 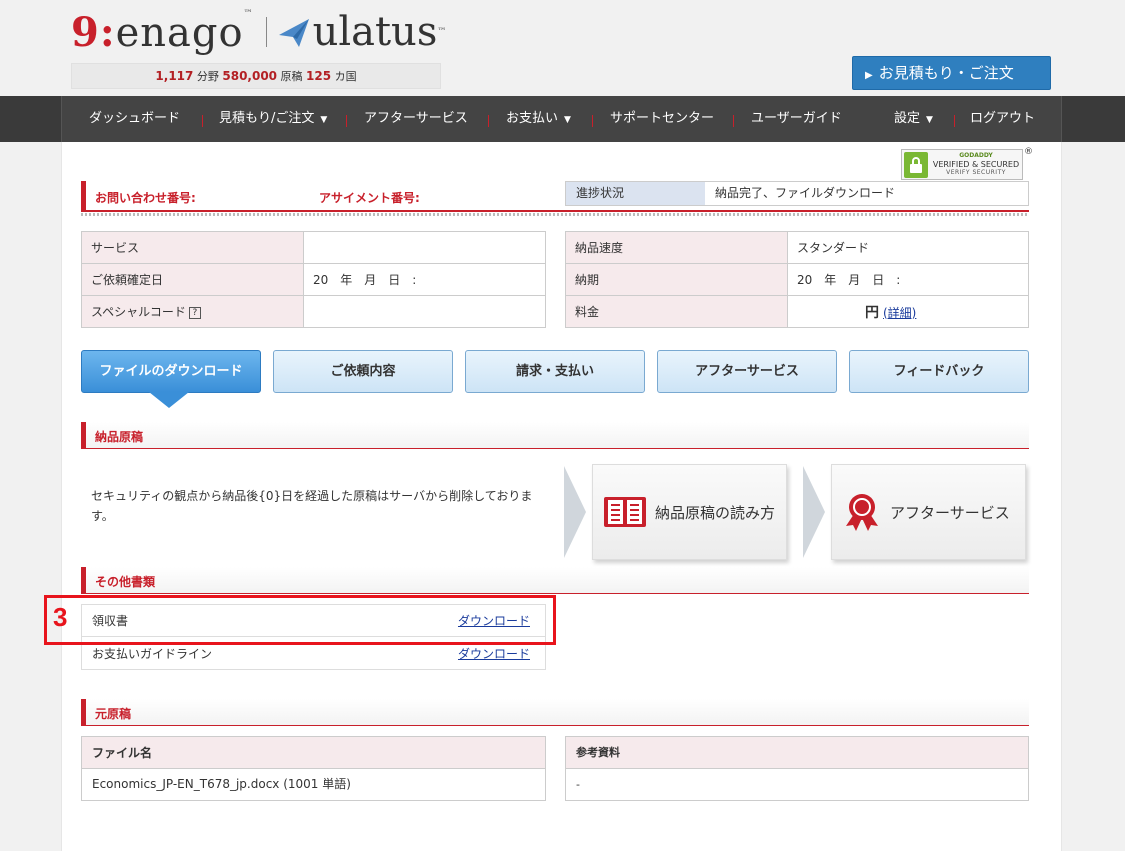 What do you see at coordinates (555, 371) in the screenshot?
I see `tab-billing-payment: 請求・支払い` at bounding box center [555, 371].